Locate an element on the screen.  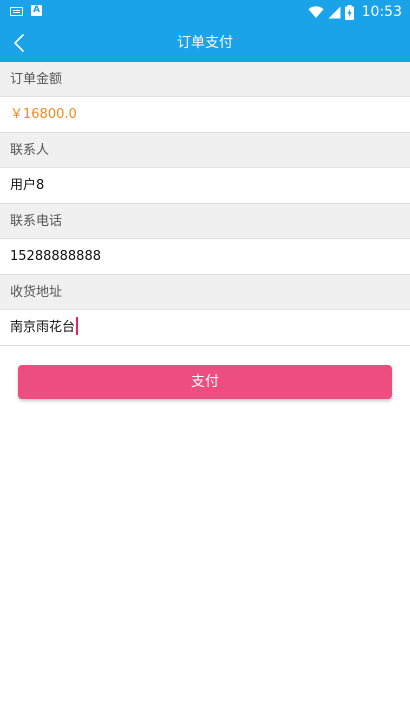
page-title: 订单支付 is located at coordinates (205, 43).